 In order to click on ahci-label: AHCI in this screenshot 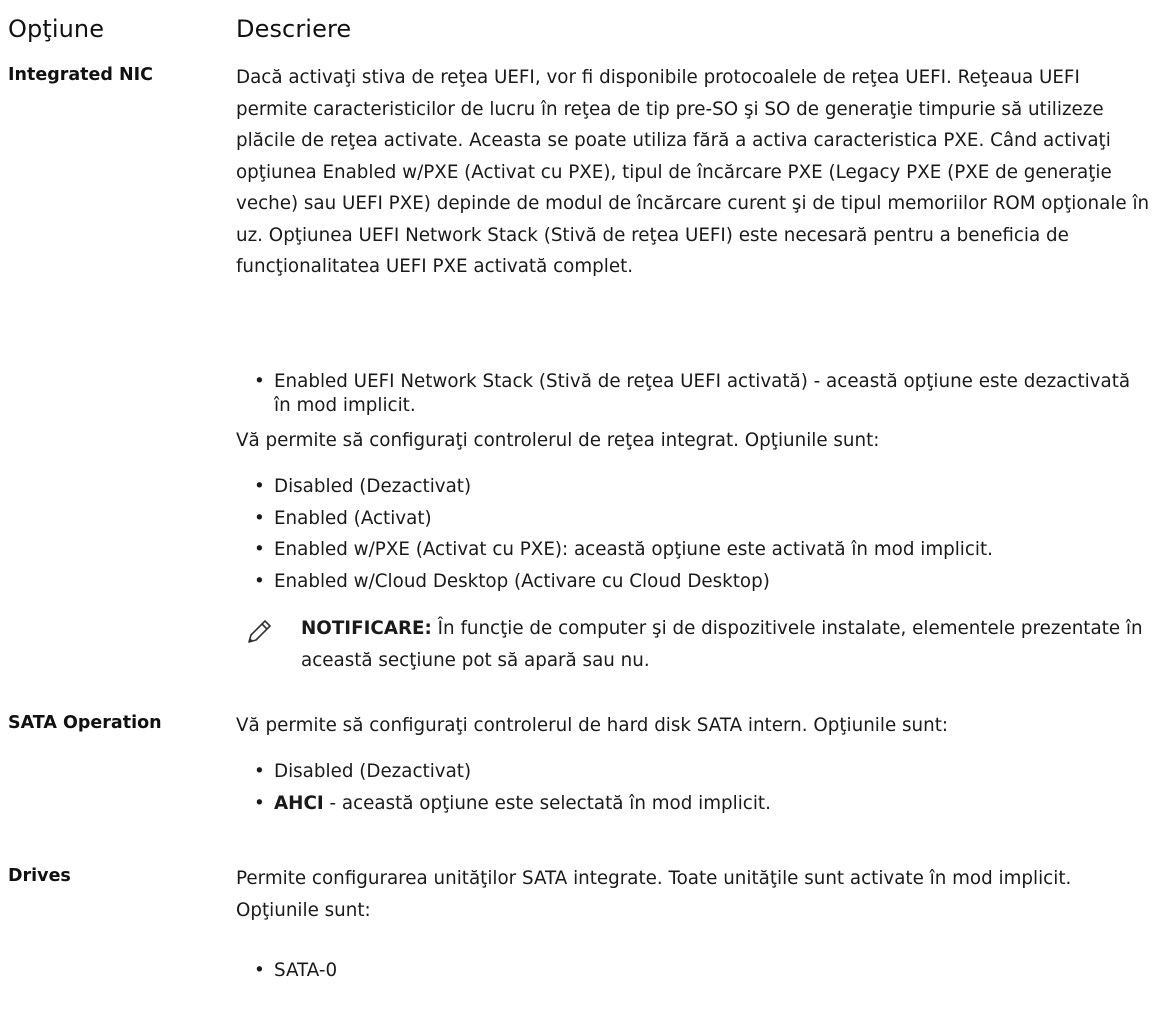, I will do `click(299, 803)`.